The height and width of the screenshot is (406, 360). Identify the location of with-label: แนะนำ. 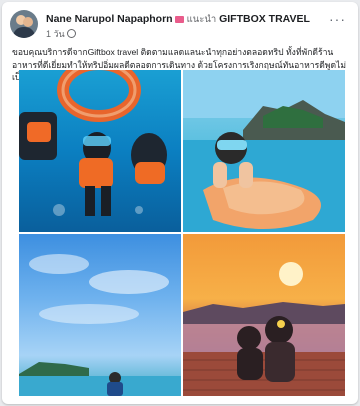
(201, 19).